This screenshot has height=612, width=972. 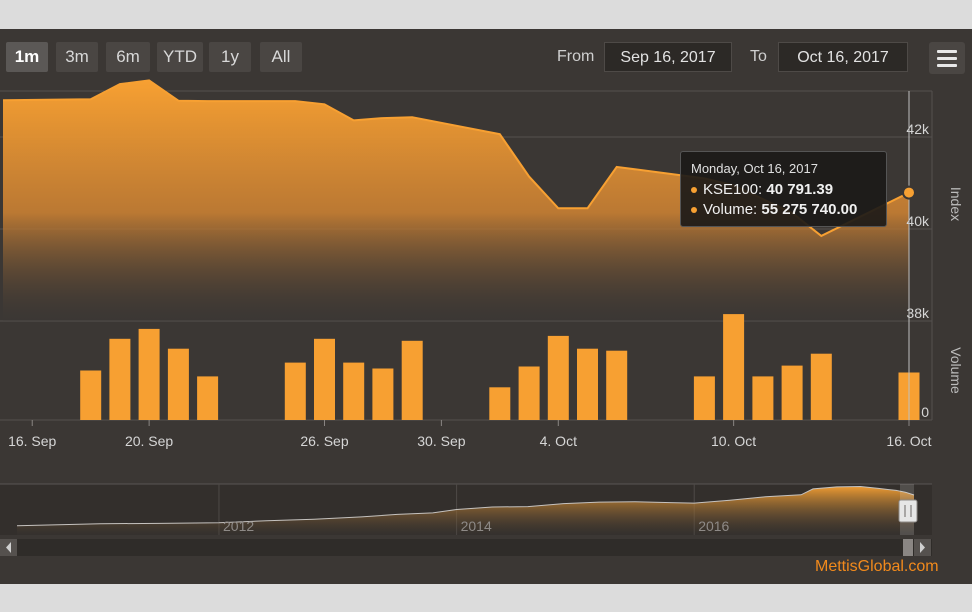 What do you see at coordinates (324, 441) in the screenshot?
I see `x-tick-label: 26. Sep` at bounding box center [324, 441].